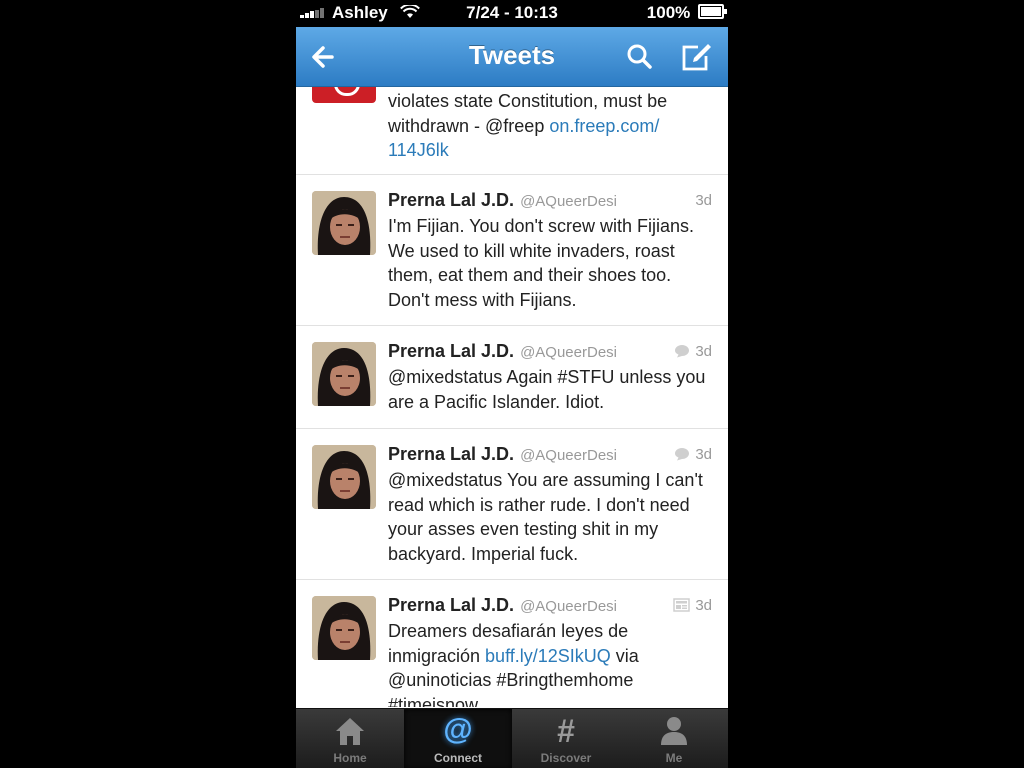 This screenshot has height=768, width=1024. I want to click on compose-icon, so click(696, 57).